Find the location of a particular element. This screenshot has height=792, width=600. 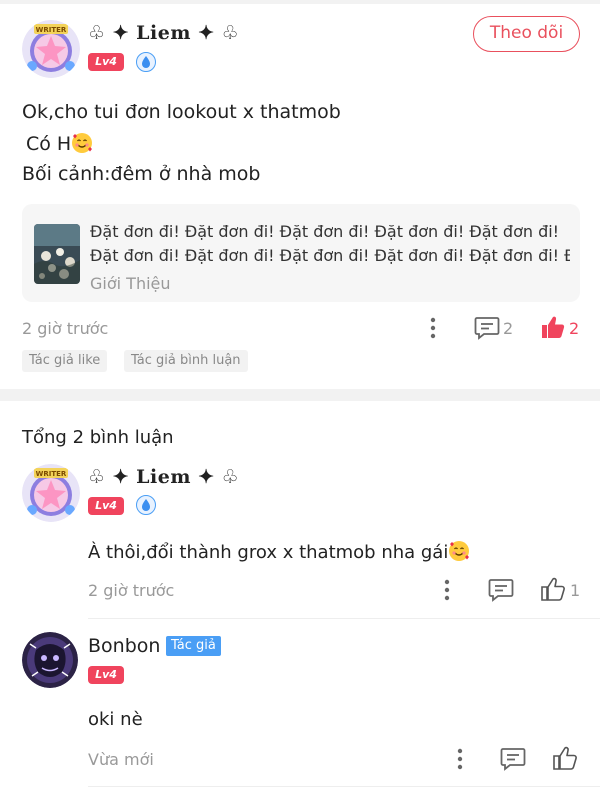

comment-text: oki nè is located at coordinates (115, 719).